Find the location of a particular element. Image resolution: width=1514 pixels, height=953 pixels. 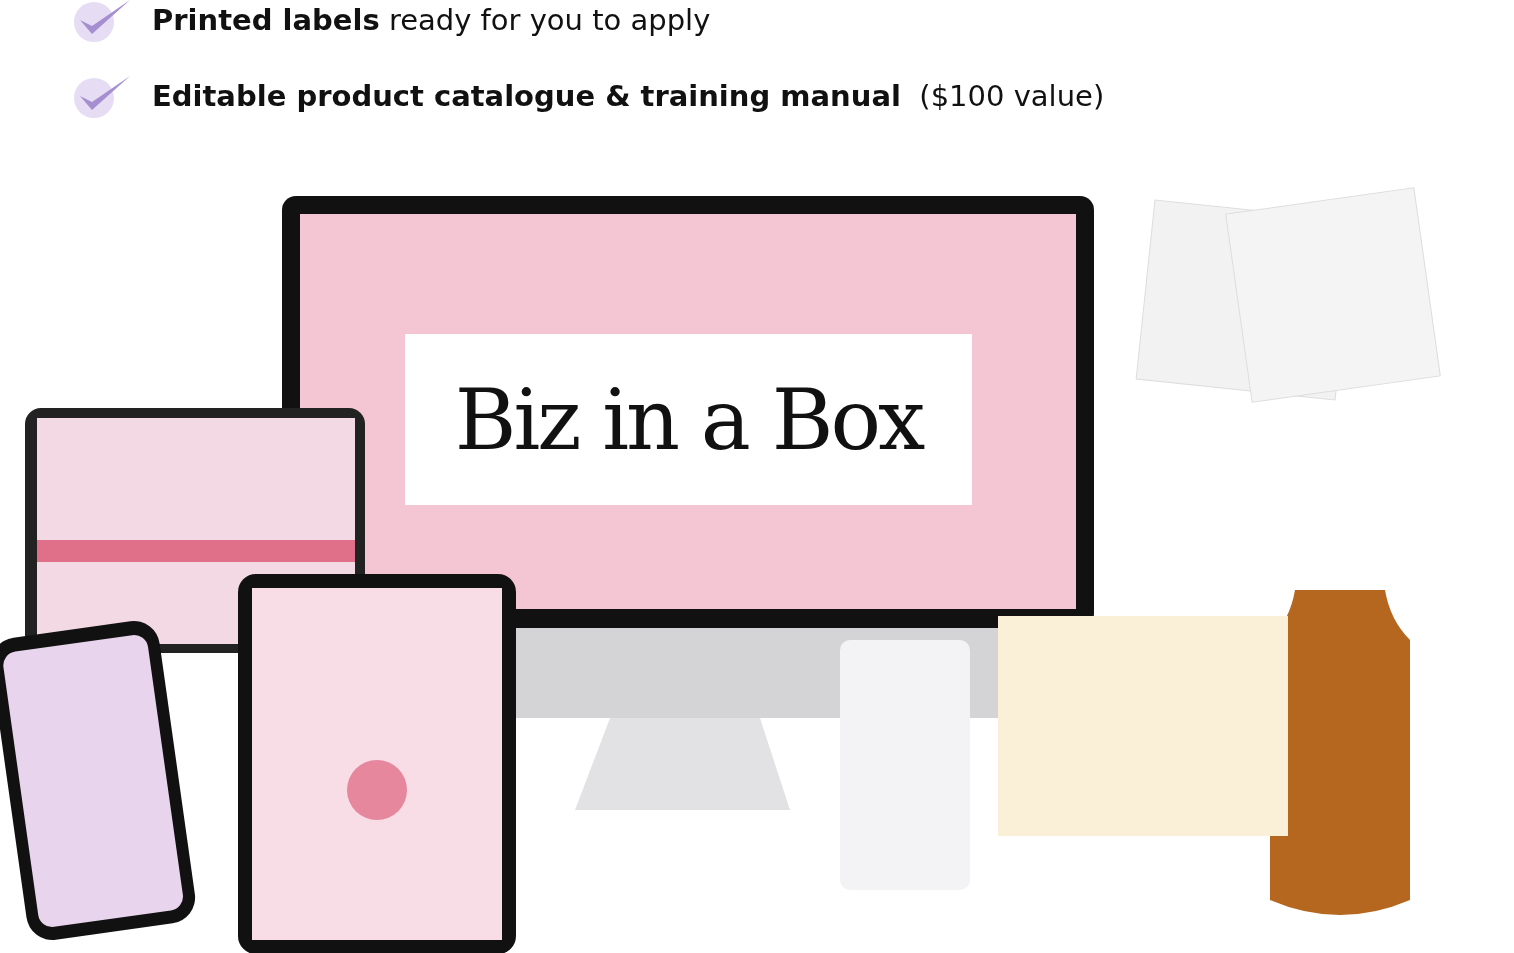

hero-title: Biz in a Box is located at coordinates (688, 419).